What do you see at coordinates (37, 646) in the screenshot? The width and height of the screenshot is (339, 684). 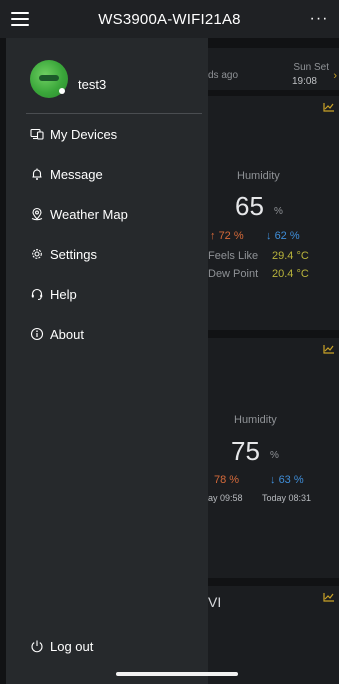 I see `power-icon` at bounding box center [37, 646].